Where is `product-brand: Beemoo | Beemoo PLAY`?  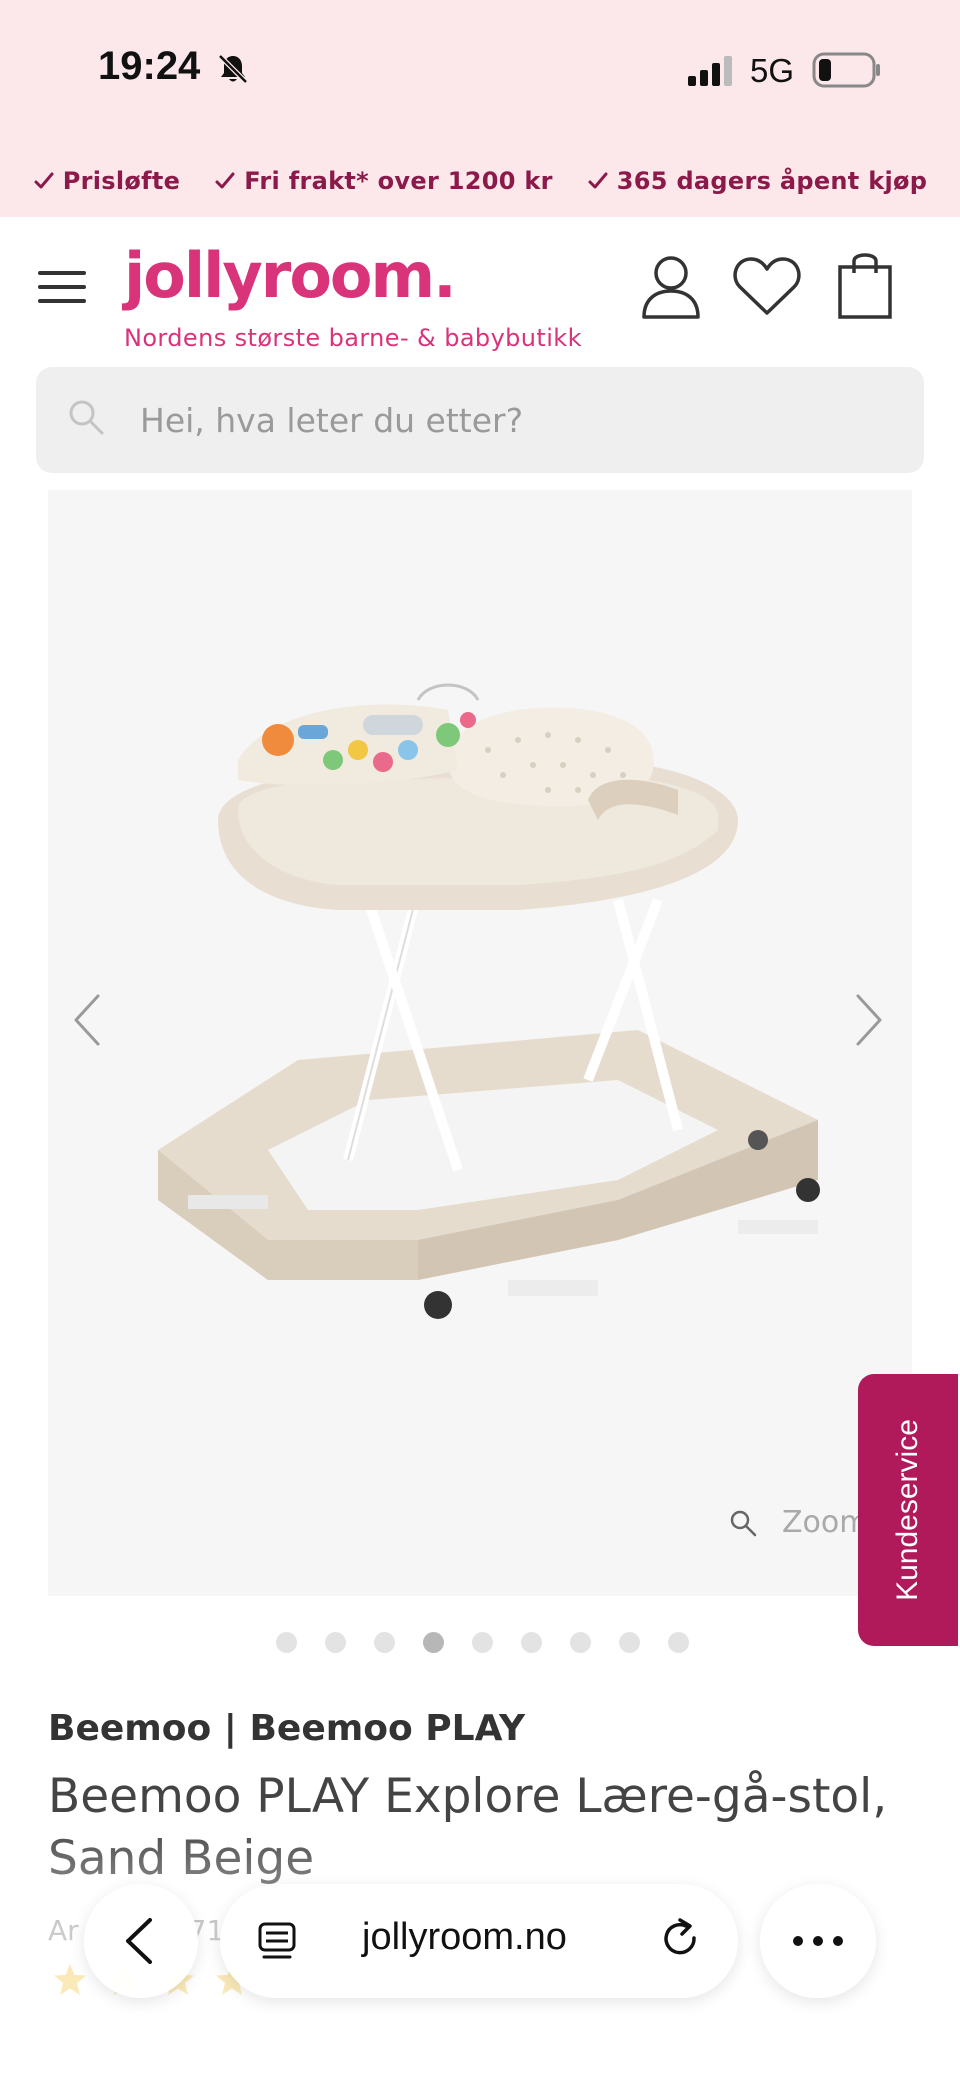 product-brand: Beemoo | Beemoo PLAY is located at coordinates (286, 1728).